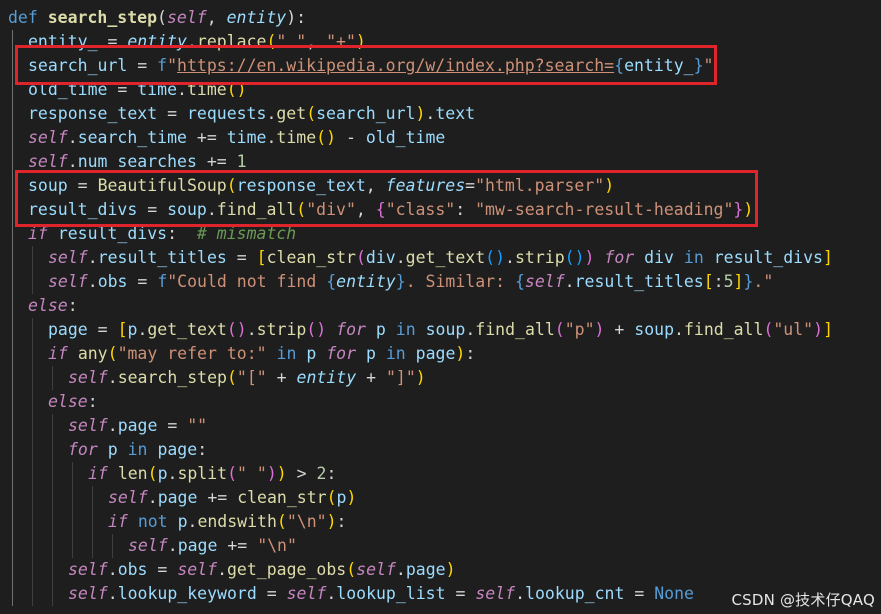 This screenshot has width=881, height=614. What do you see at coordinates (137, 426) in the screenshot?
I see `code-line: self.page = ""` at bounding box center [137, 426].